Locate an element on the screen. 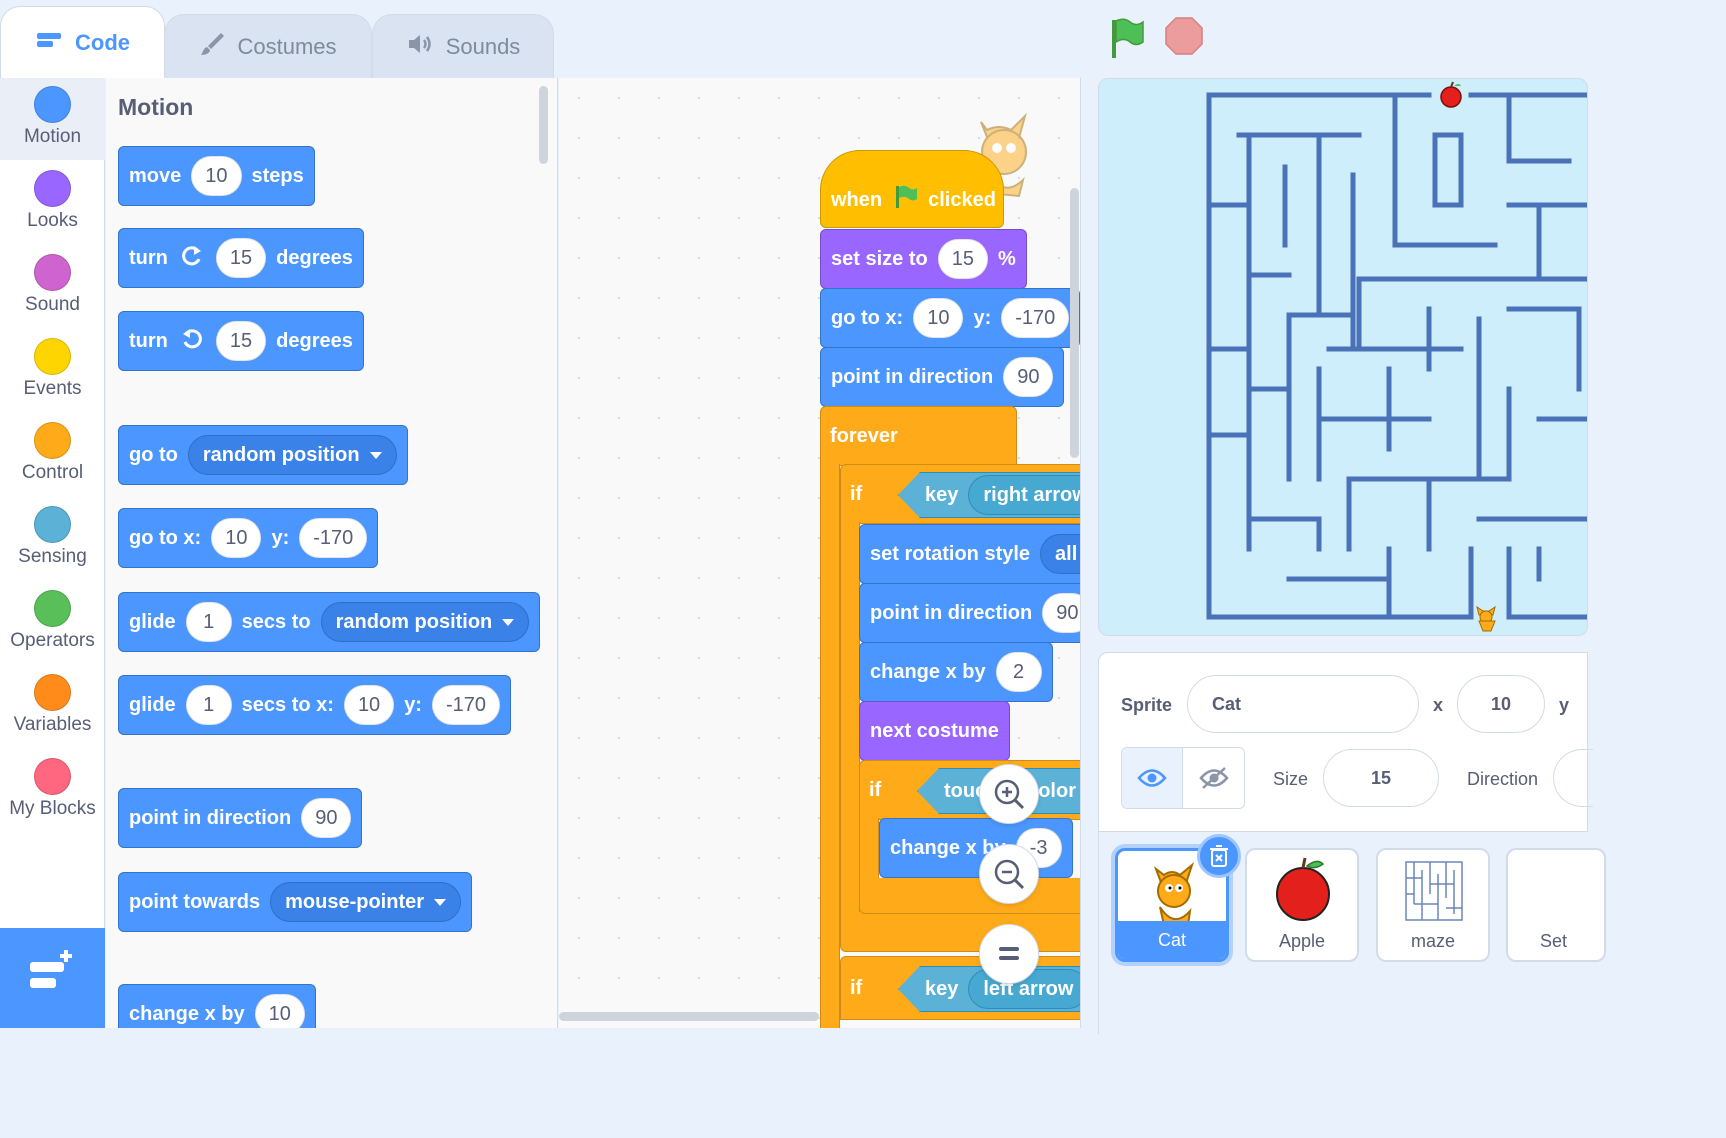 The width and height of the screenshot is (1726, 1138). category-motion: Motion is located at coordinates (52, 119).